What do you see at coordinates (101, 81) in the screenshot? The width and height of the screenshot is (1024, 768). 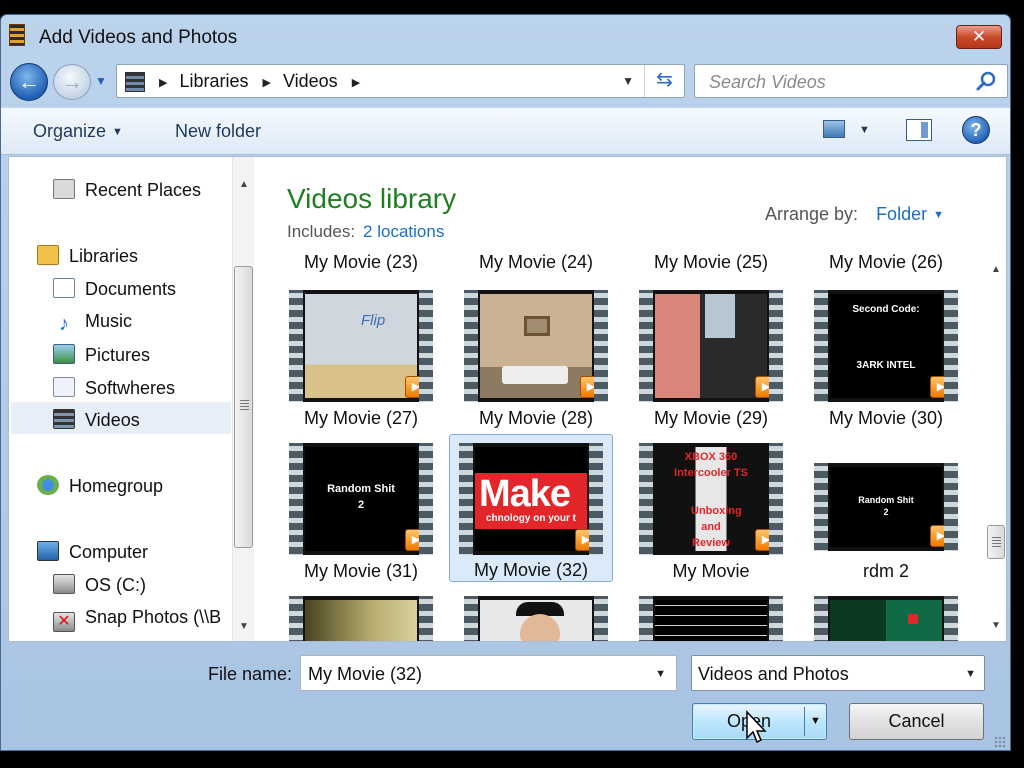 I see `history-dropdown-icon: ▼` at bounding box center [101, 81].